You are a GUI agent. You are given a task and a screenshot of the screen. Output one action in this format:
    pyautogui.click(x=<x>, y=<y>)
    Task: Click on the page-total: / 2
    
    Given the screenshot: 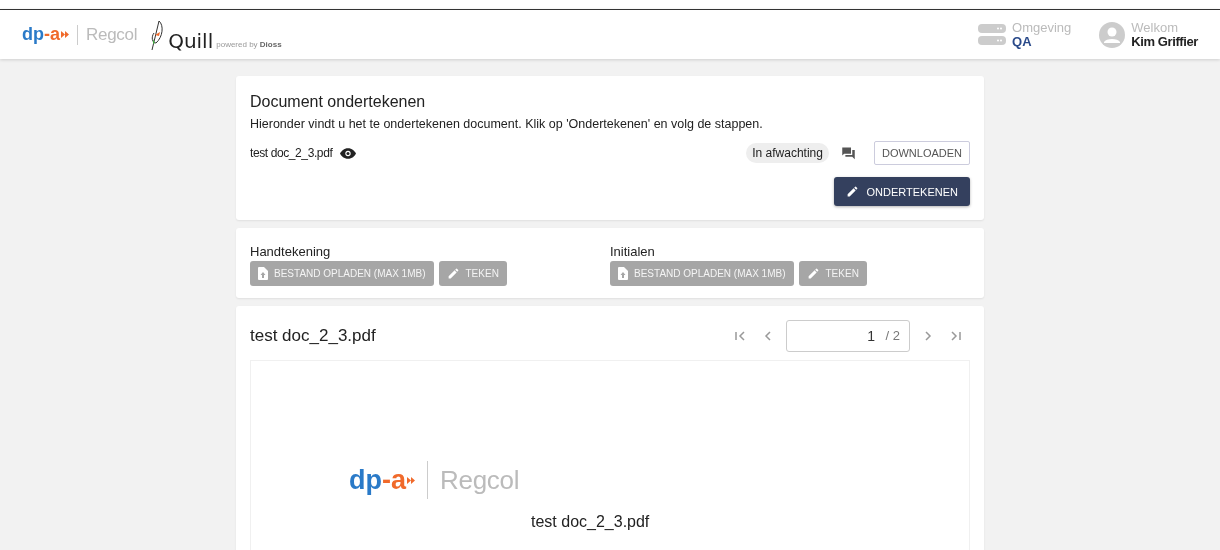 What is the action you would take?
    pyautogui.click(x=892, y=335)
    